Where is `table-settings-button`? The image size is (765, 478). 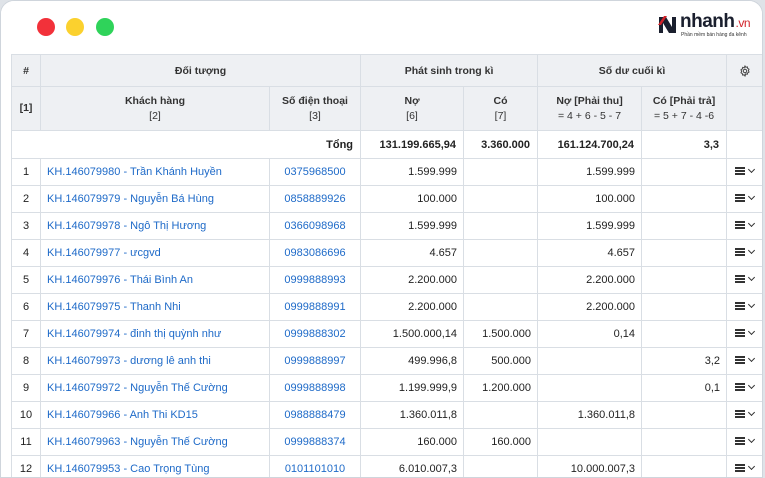
table-settings-button is located at coordinates (744, 70).